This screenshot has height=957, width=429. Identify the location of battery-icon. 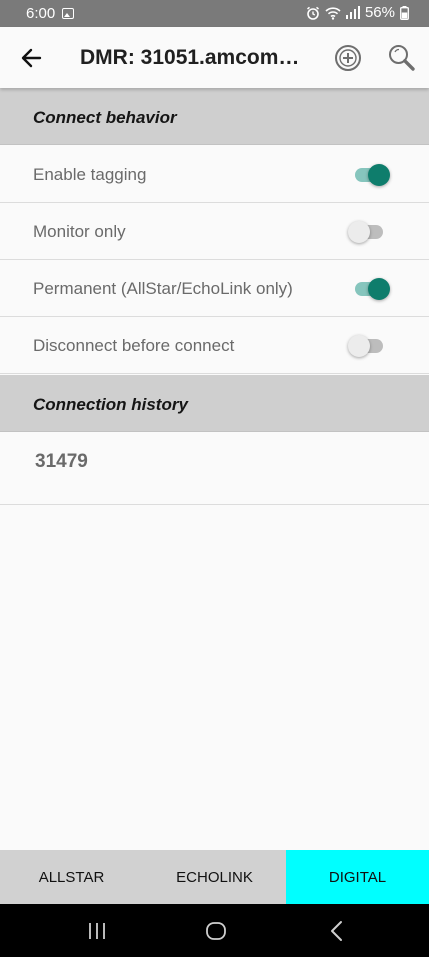
(404, 12).